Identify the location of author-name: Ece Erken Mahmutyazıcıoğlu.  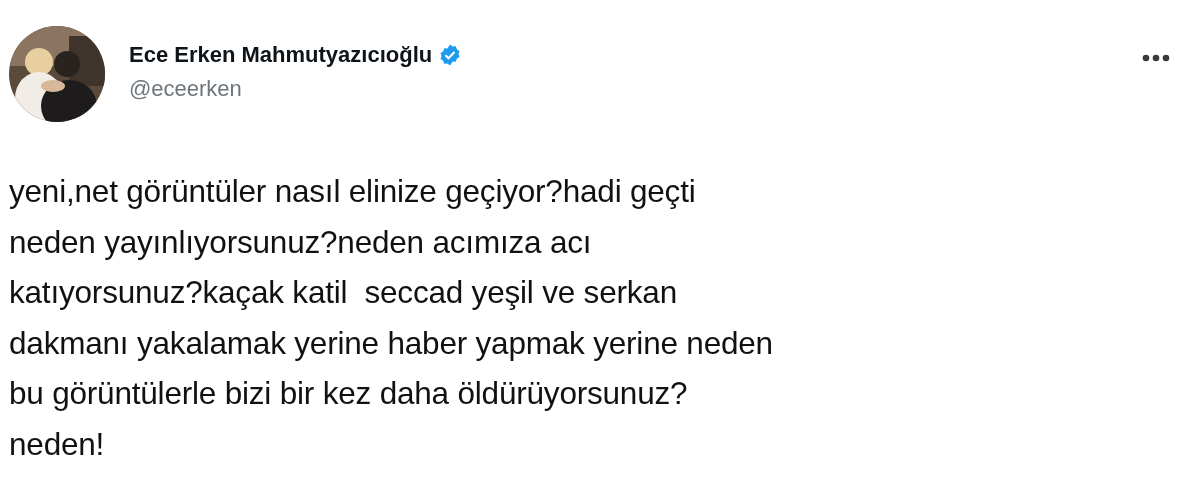
(281, 55).